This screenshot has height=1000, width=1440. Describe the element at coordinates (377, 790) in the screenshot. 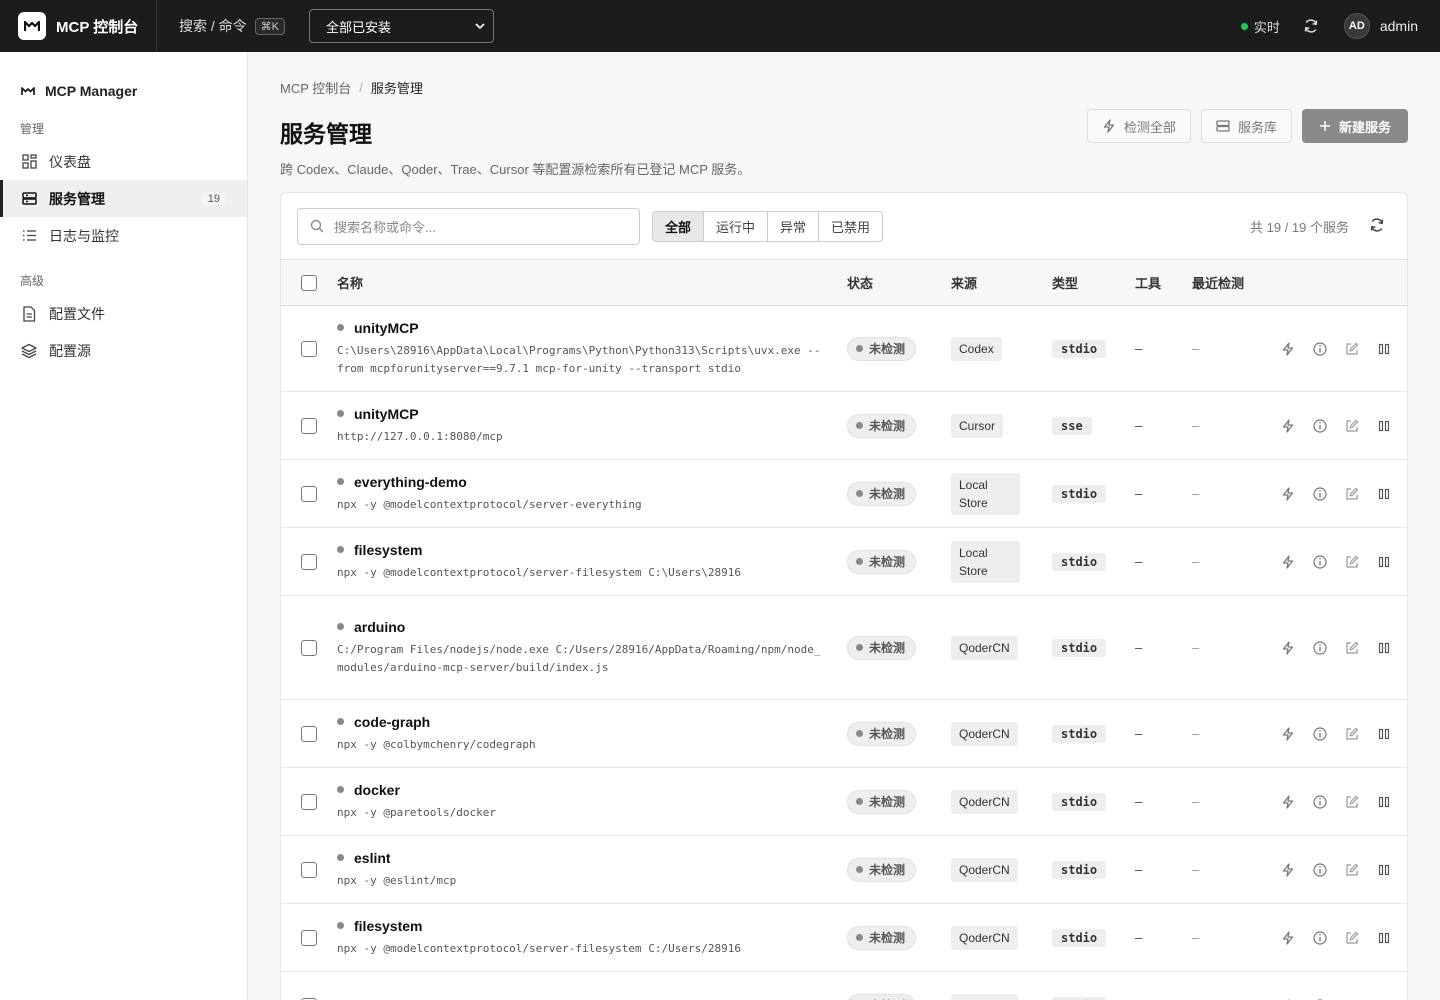

I see `service-name: docker` at that location.